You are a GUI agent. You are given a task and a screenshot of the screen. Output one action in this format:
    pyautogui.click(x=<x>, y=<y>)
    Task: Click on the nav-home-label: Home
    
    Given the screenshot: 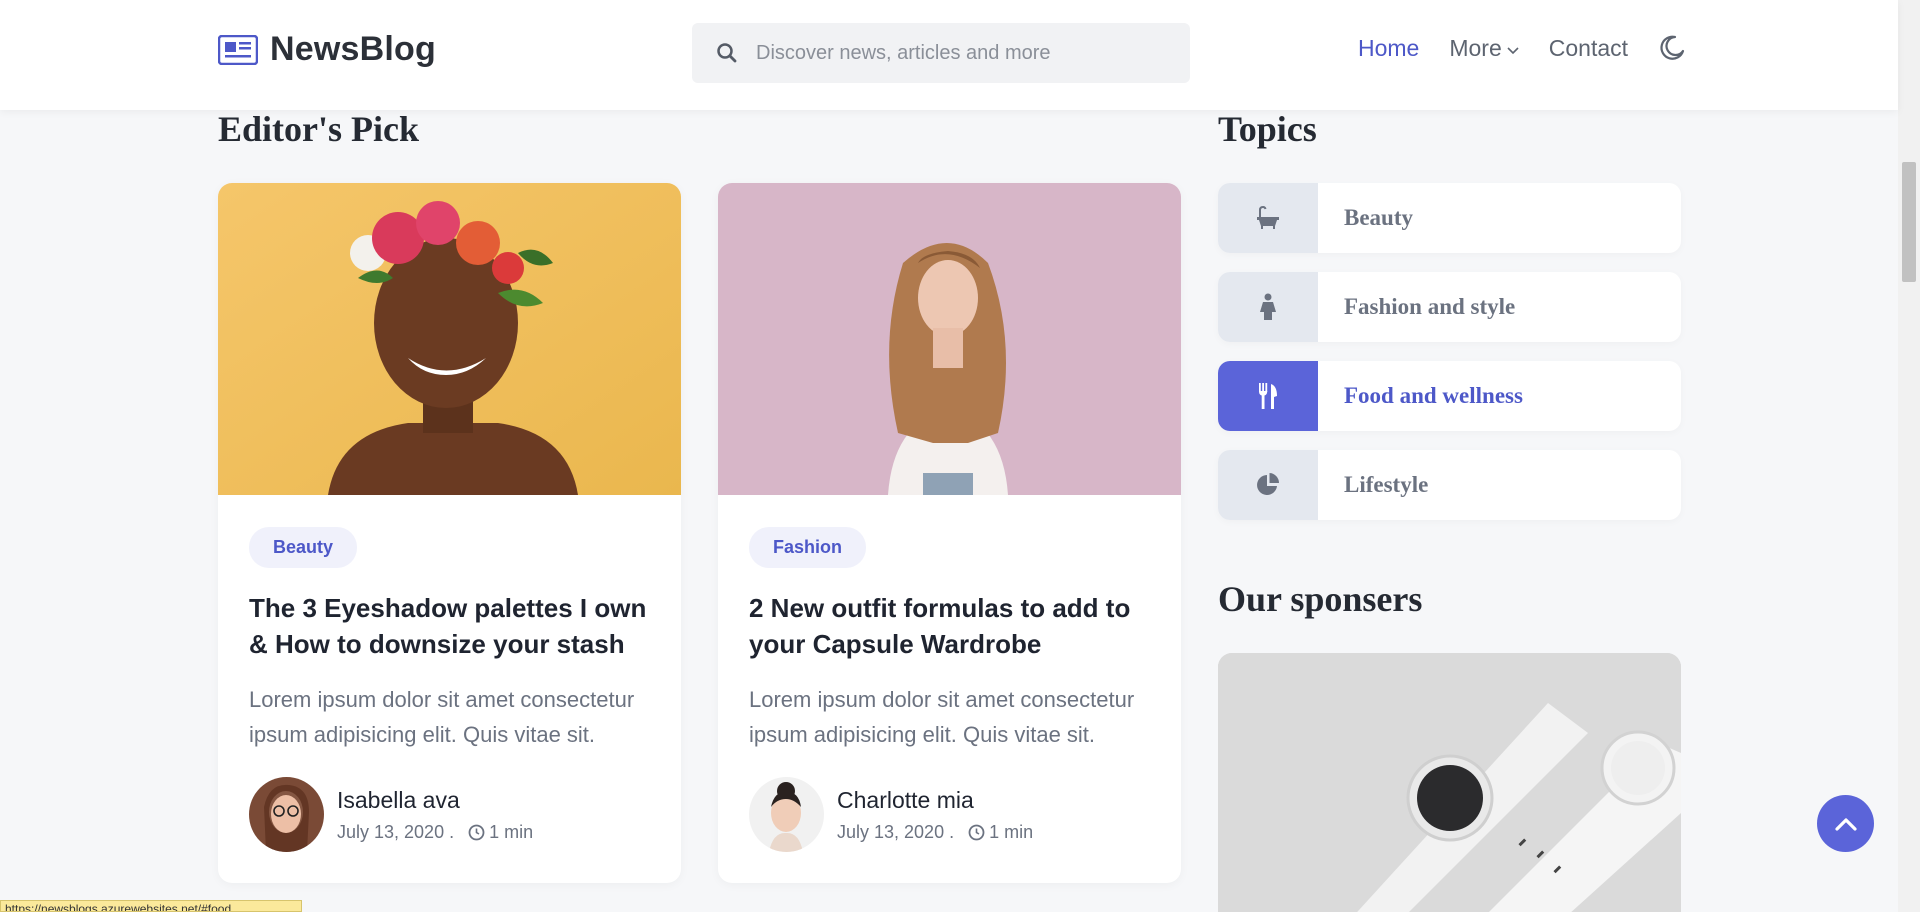 What is the action you would take?
    pyautogui.click(x=1389, y=47)
    